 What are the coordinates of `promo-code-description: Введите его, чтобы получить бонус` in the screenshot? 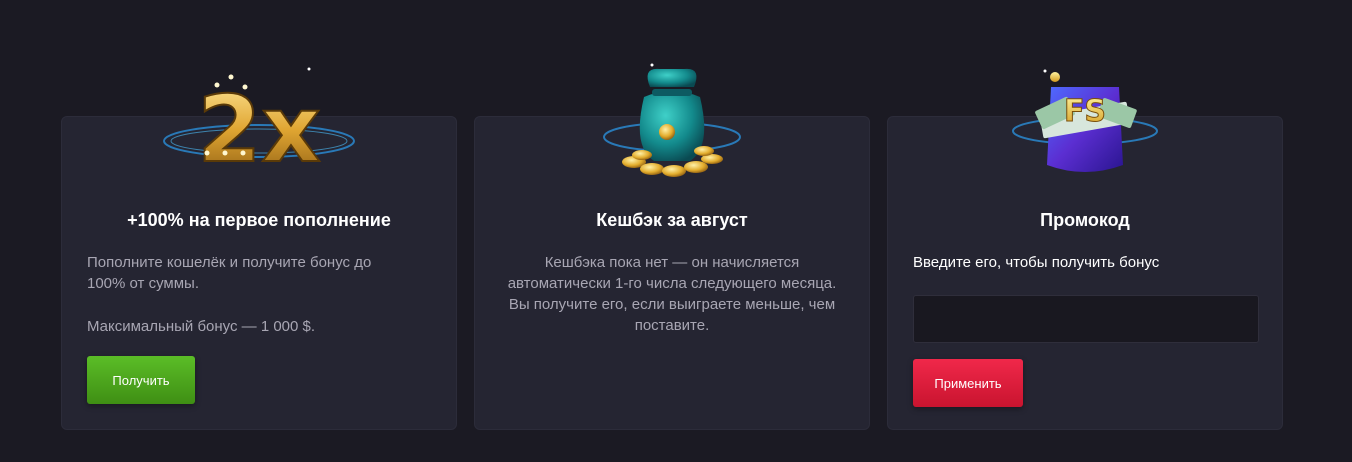 It's located at (1036, 262).